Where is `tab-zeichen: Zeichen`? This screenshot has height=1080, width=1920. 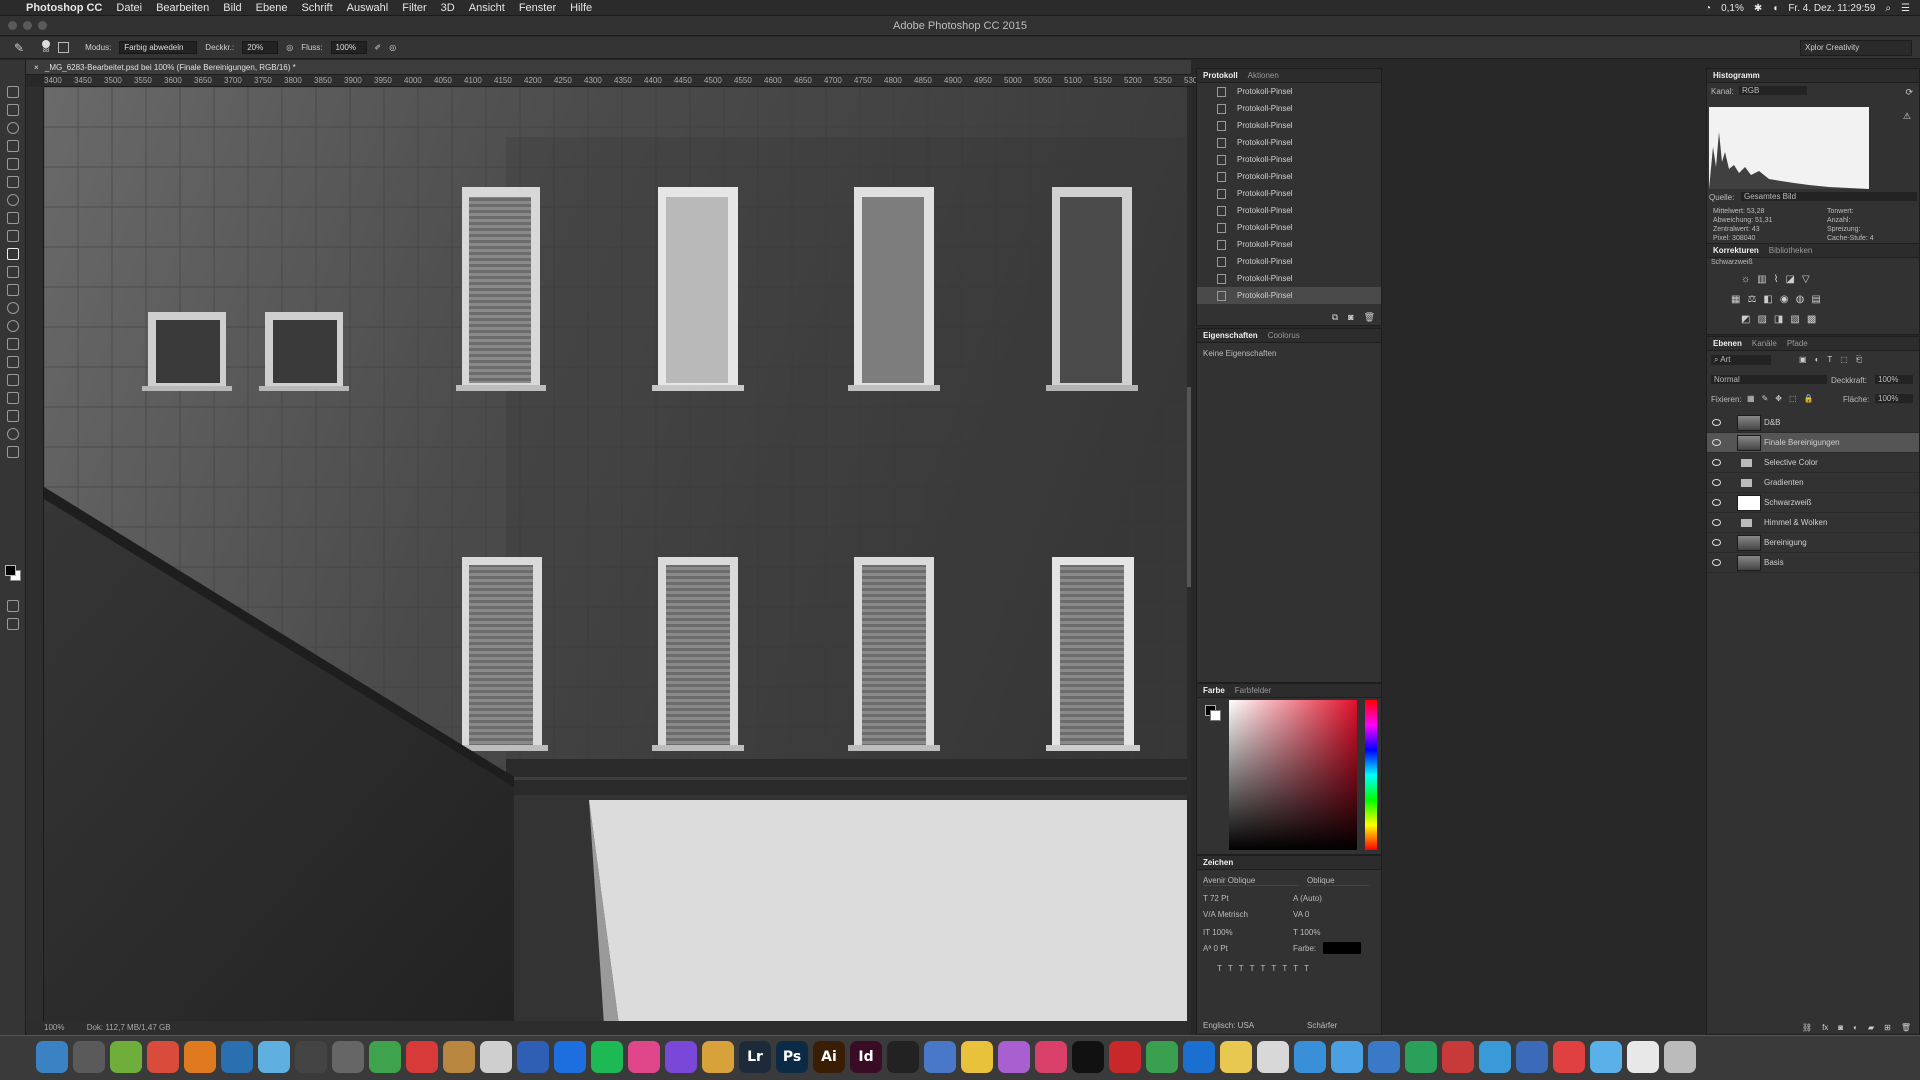 tab-zeichen: Zeichen is located at coordinates (1218, 862).